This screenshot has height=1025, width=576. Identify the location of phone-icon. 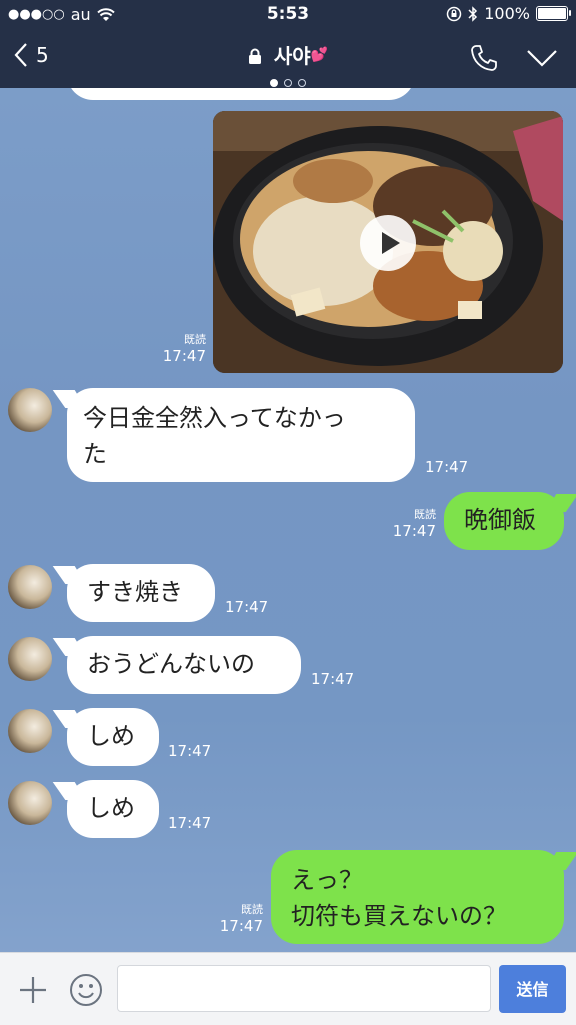
(484, 58).